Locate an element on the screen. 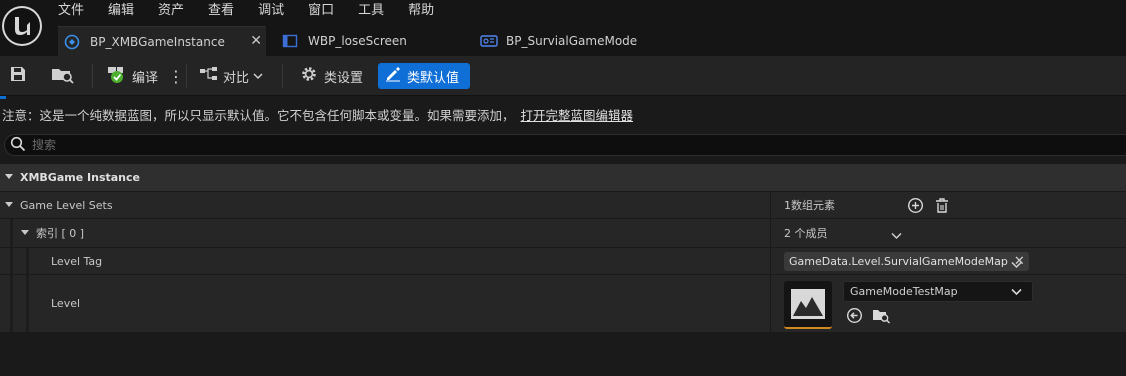  details-search is located at coordinates (565, 145).